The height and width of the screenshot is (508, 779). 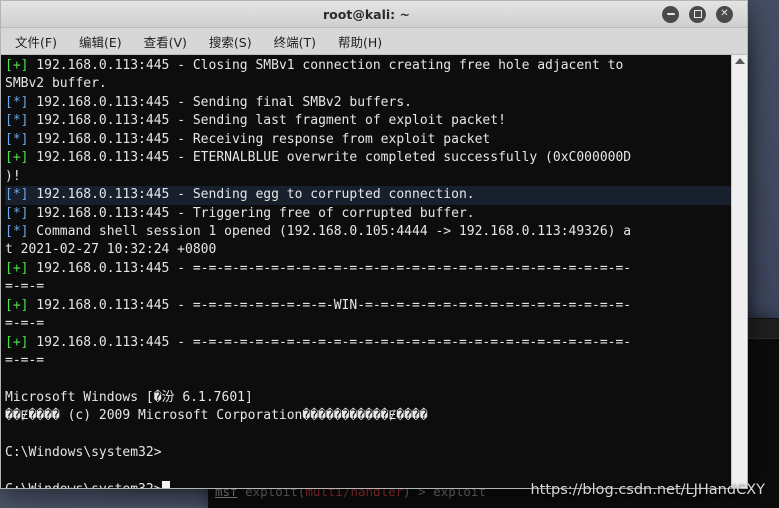 What do you see at coordinates (697, 14) in the screenshot?
I see `maximize-icon` at bounding box center [697, 14].